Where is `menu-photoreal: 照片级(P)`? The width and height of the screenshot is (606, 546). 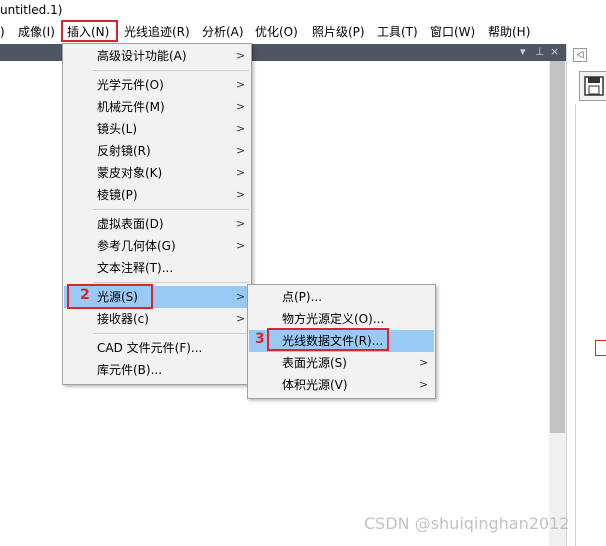 menu-photoreal: 照片级(P) is located at coordinates (338, 32).